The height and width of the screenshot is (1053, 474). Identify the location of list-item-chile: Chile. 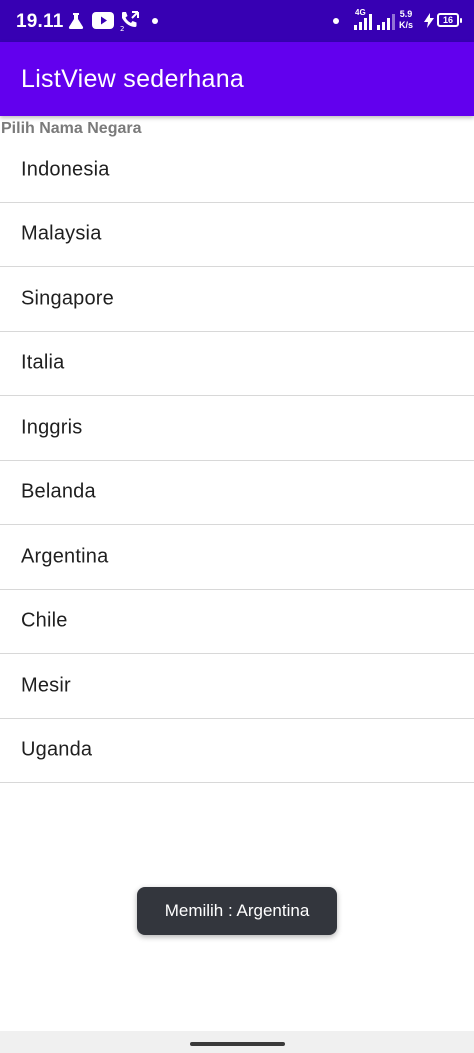
(237, 622).